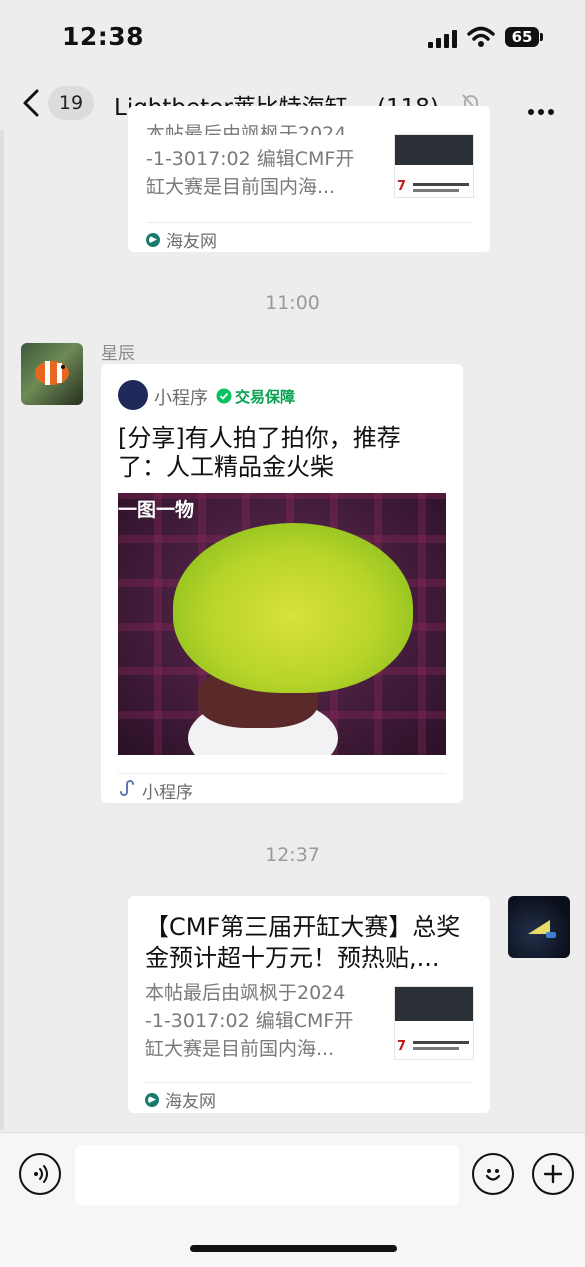 This screenshot has width=585, height=1267. I want to click on avatar-self, so click(539, 927).